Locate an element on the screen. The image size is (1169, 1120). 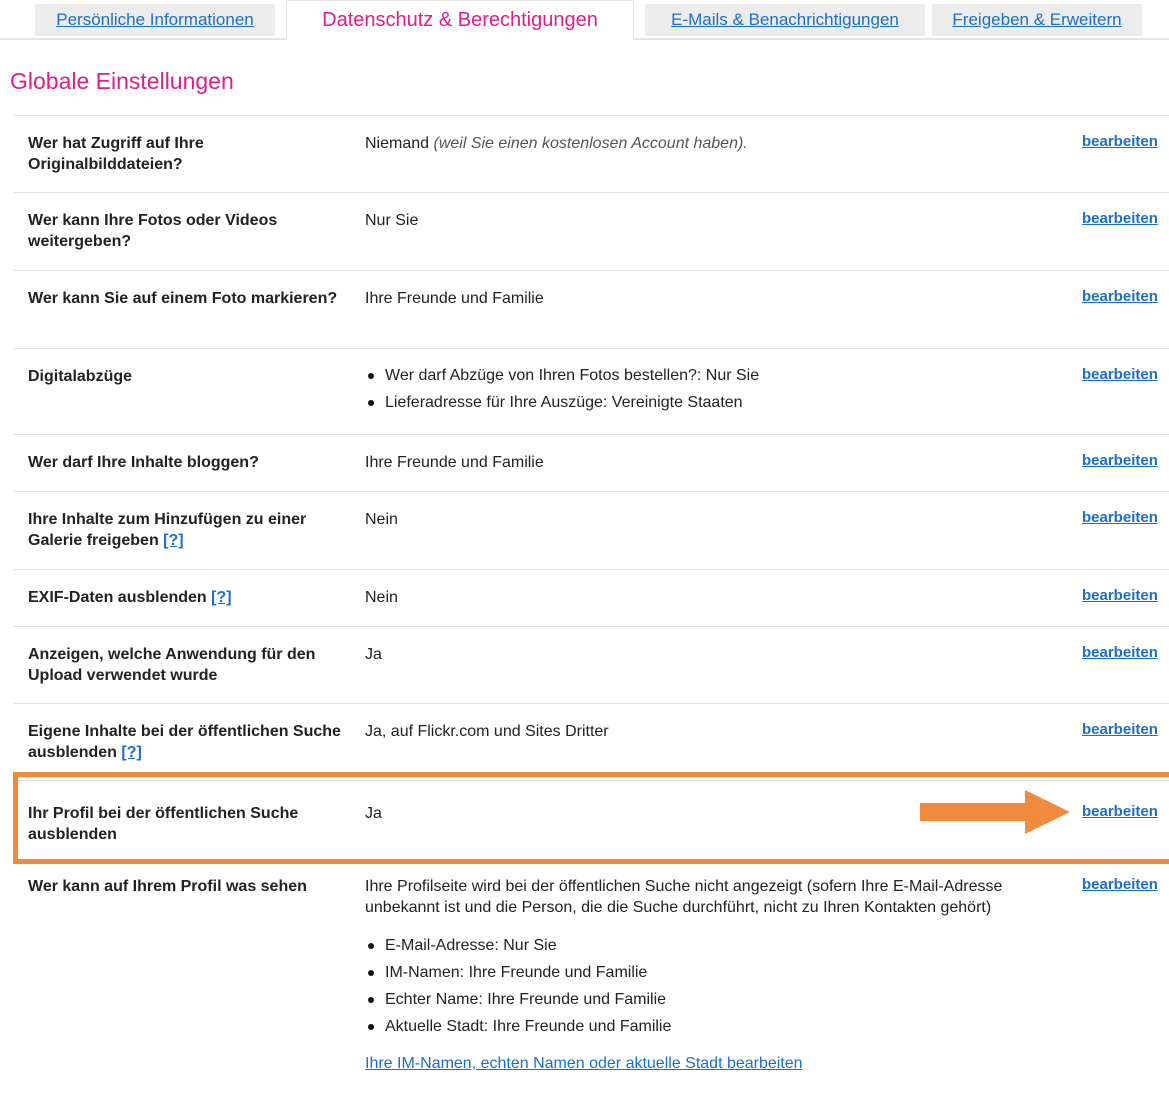
edit-link-hide-content: bearbeiten is located at coordinates (1120, 729).